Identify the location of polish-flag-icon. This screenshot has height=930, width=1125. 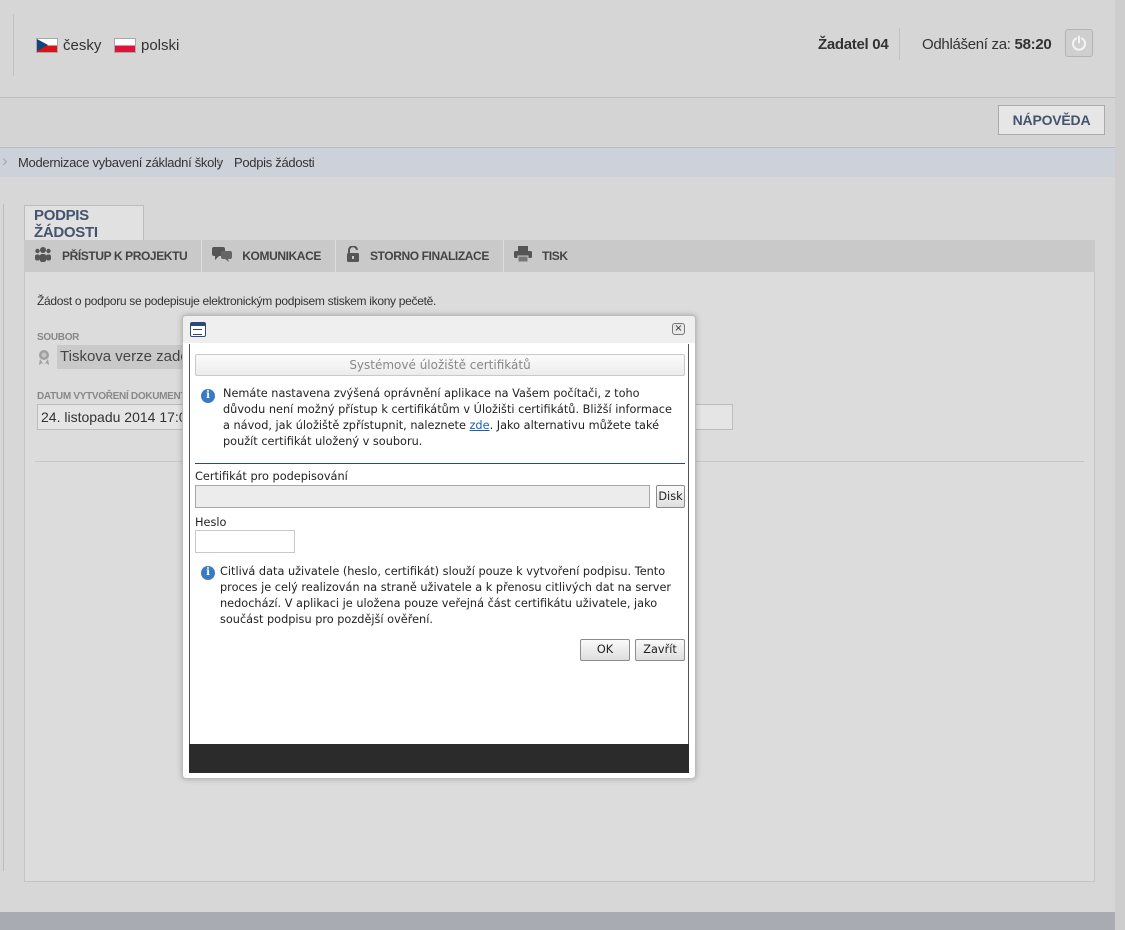
(125, 45).